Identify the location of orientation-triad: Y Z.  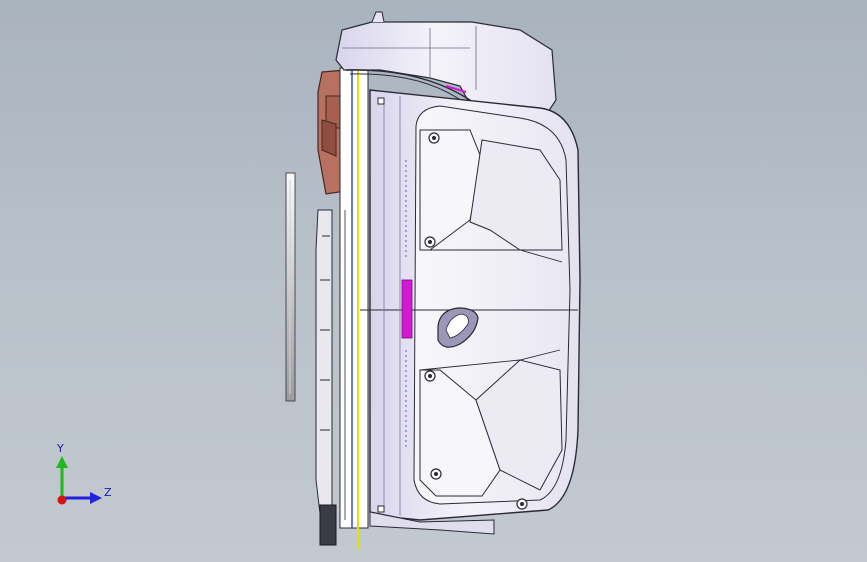
(84, 479).